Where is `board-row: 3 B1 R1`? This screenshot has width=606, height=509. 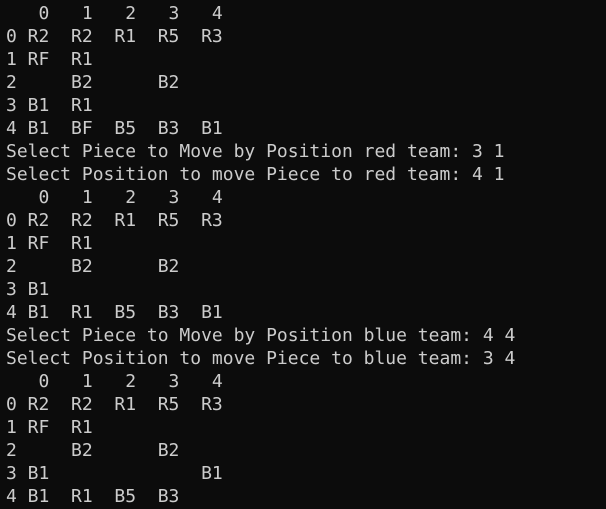
board-row: 3 B1 R1 is located at coordinates (49, 105).